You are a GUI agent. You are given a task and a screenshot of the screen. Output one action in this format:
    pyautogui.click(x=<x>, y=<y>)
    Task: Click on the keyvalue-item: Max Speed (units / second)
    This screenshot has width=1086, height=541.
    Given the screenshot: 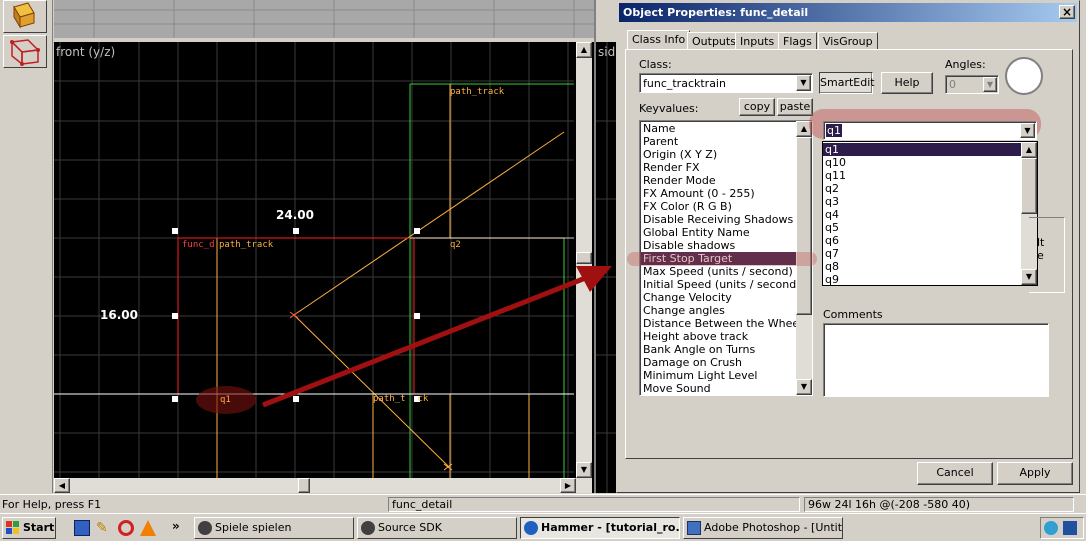 What is the action you would take?
    pyautogui.click(x=718, y=271)
    